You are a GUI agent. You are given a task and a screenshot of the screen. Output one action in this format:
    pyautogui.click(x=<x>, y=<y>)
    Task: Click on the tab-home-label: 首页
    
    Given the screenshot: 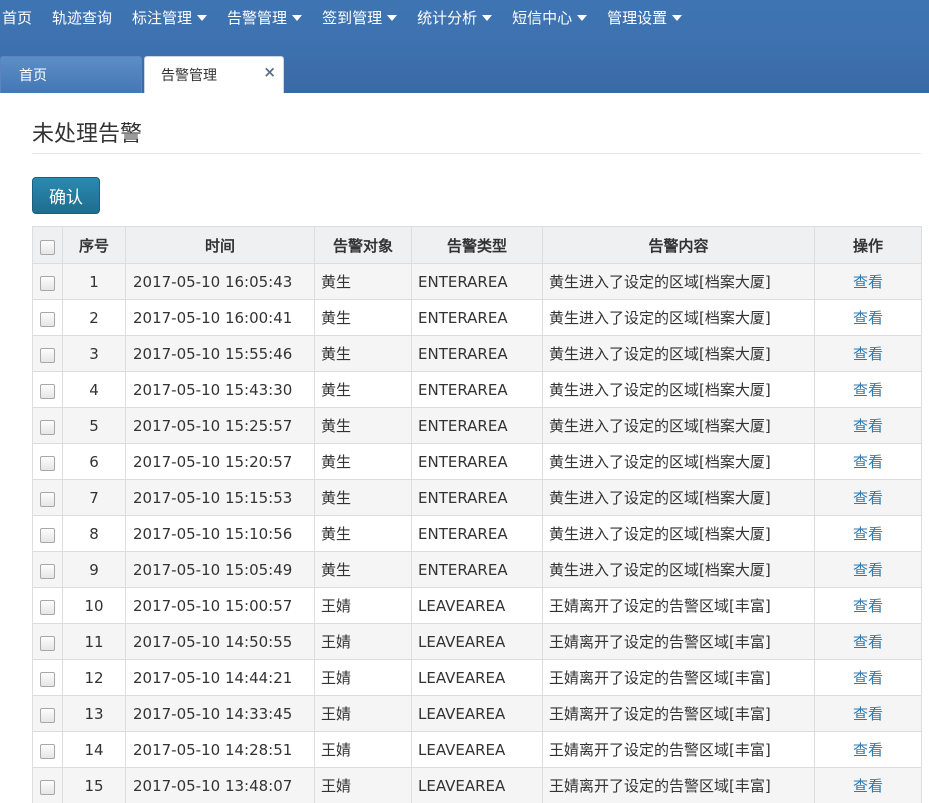 What is the action you would take?
    pyautogui.click(x=33, y=76)
    